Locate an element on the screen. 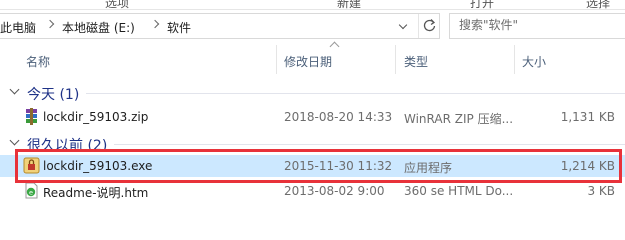 This screenshot has height=240, width=625. column-header-row: 名称 修改日期 类型 大小 is located at coordinates (312, 59).